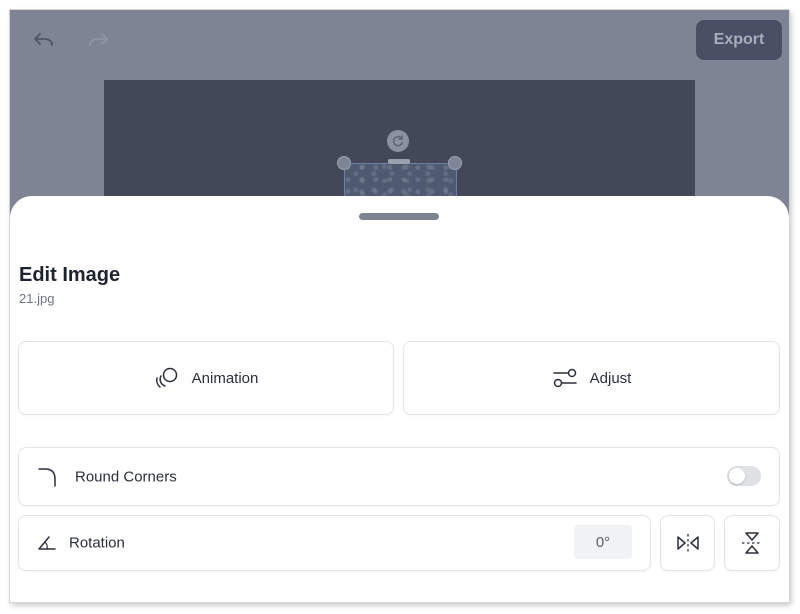 This screenshot has width=800, height=614. Describe the element at coordinates (97, 543) in the screenshot. I see `rotation-label: Rotation` at that location.